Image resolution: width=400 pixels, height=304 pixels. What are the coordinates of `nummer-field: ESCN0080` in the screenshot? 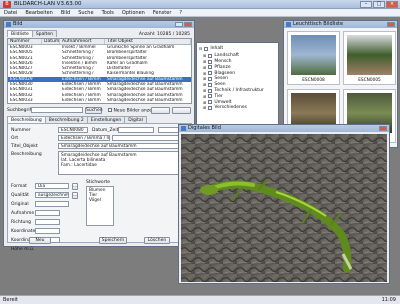 It's located at (73, 130).